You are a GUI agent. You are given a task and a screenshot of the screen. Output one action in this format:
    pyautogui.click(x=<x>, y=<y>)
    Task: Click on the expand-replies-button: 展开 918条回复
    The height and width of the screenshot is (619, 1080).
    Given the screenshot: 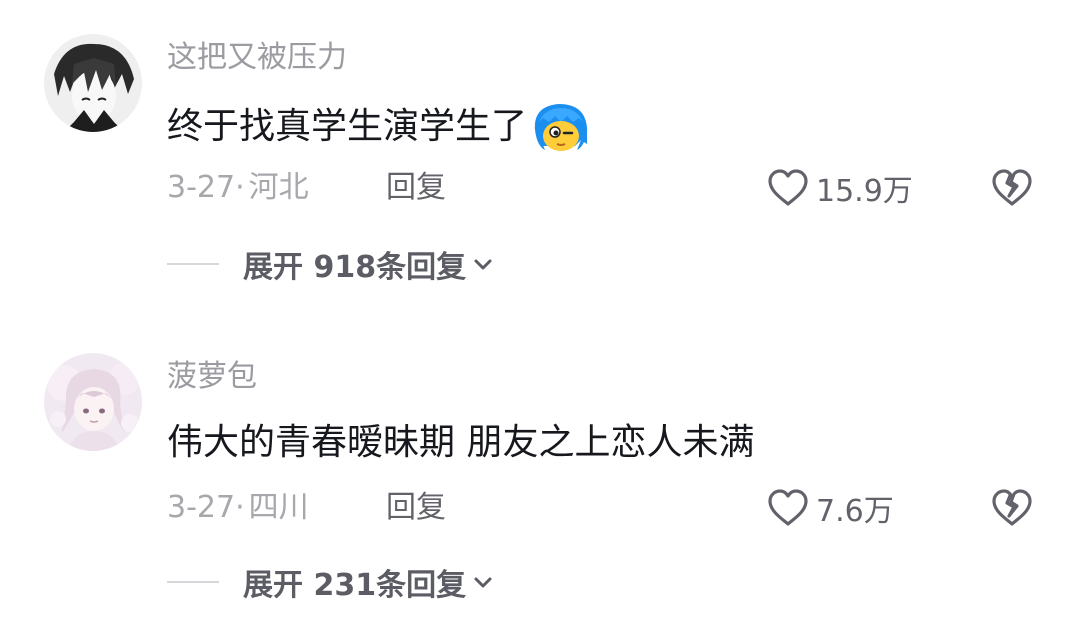 What is the action you would take?
    pyautogui.click(x=330, y=264)
    